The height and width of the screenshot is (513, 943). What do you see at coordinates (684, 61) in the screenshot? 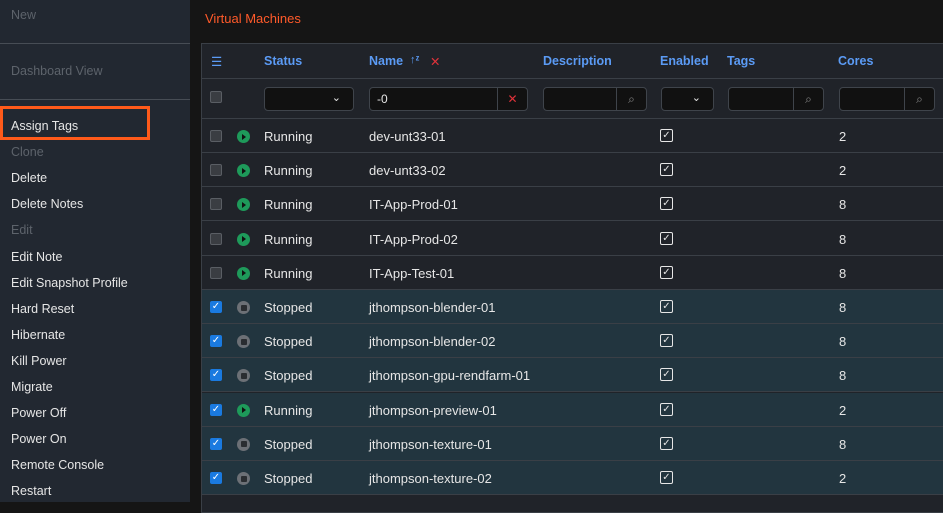
I see `column-enabled: Enabled` at bounding box center [684, 61].